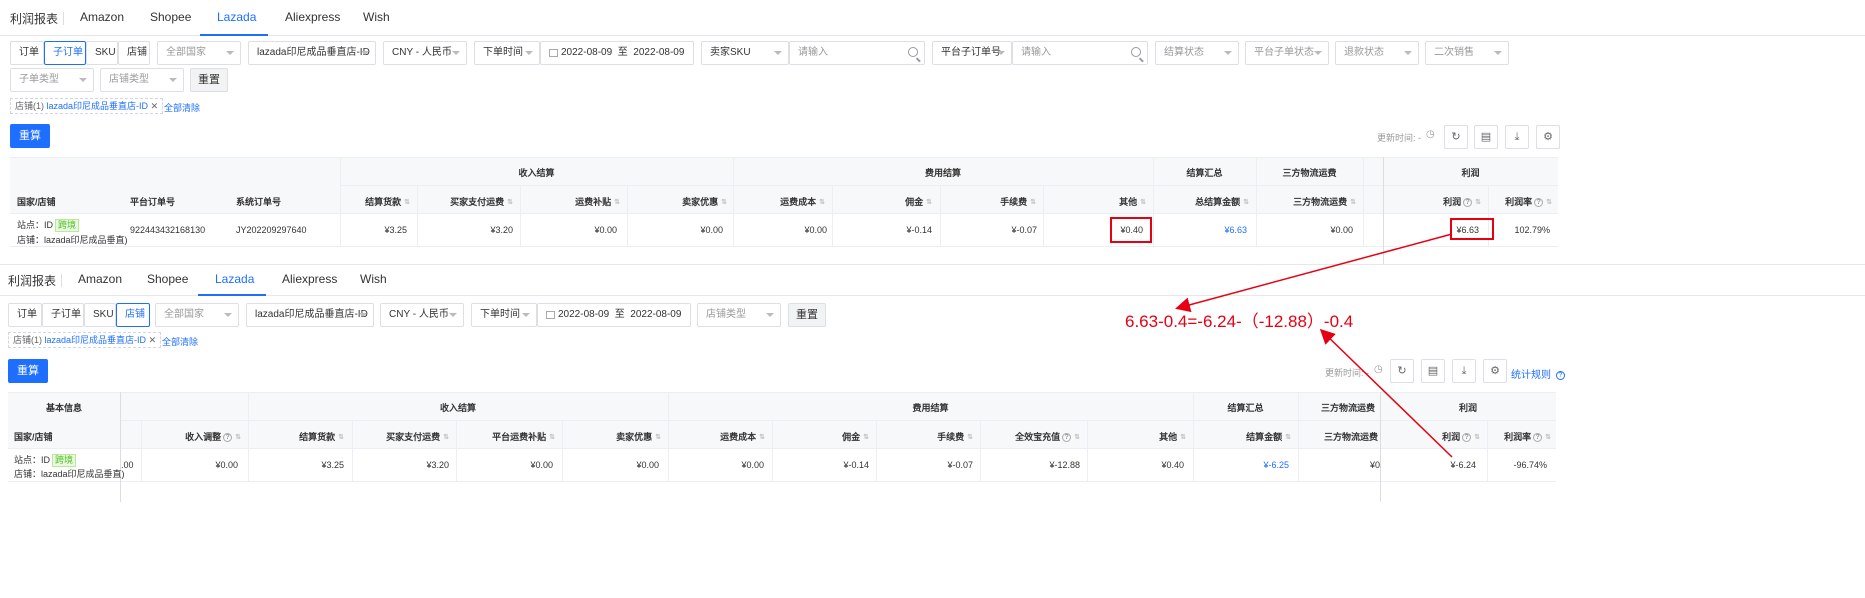 The image size is (1865, 598). Describe the element at coordinates (1314, 345) in the screenshot. I see `annotation-arrows` at that location.